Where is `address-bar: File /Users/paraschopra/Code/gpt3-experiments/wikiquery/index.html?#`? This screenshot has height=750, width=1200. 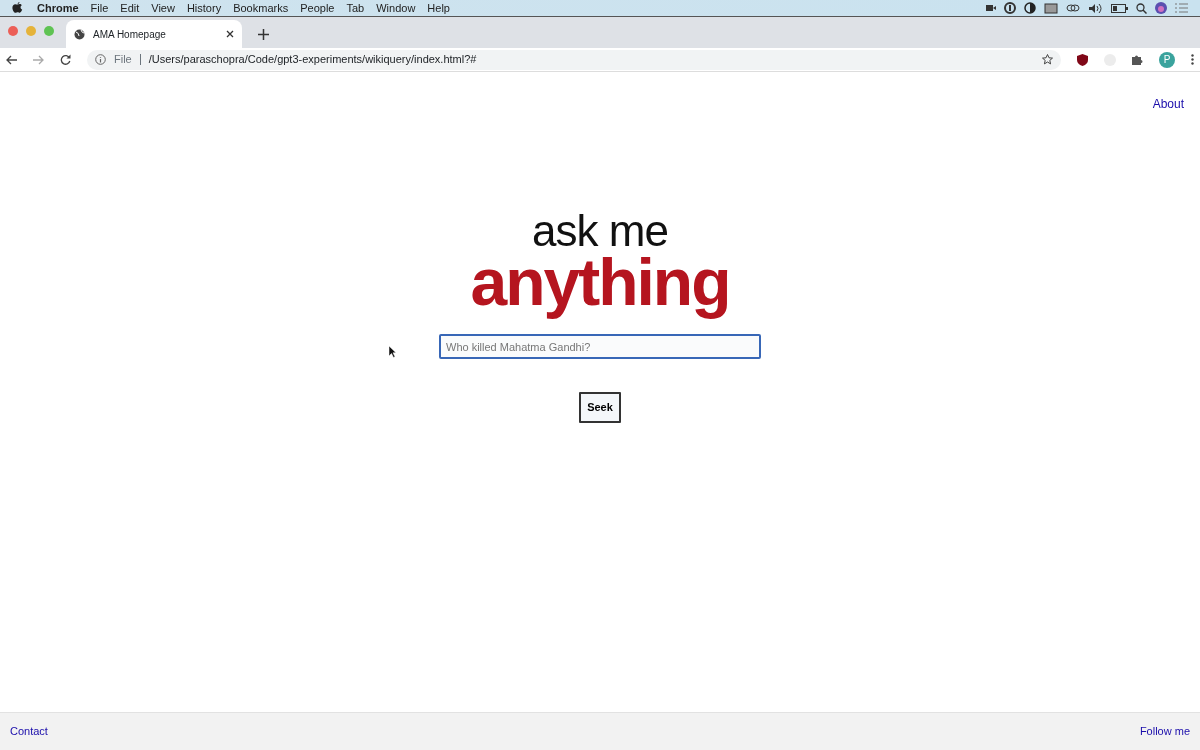 address-bar: File /Users/paraschopra/Code/gpt3-experiments/wikiquery/index.html?# is located at coordinates (574, 59).